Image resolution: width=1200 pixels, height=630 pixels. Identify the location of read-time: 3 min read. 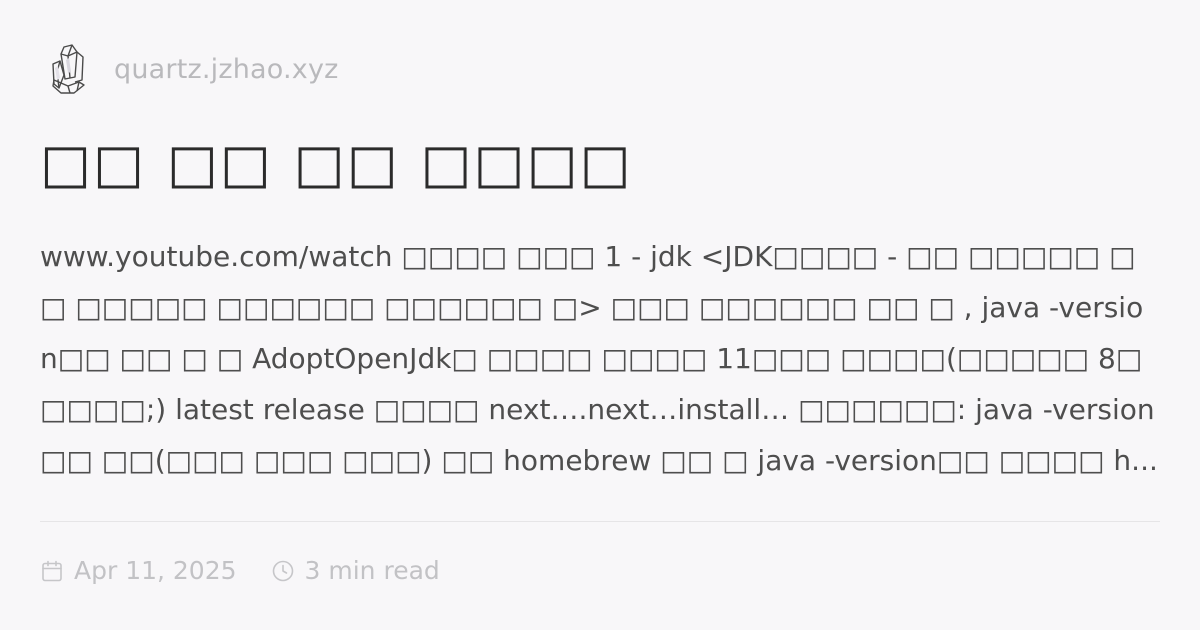
(372, 570).